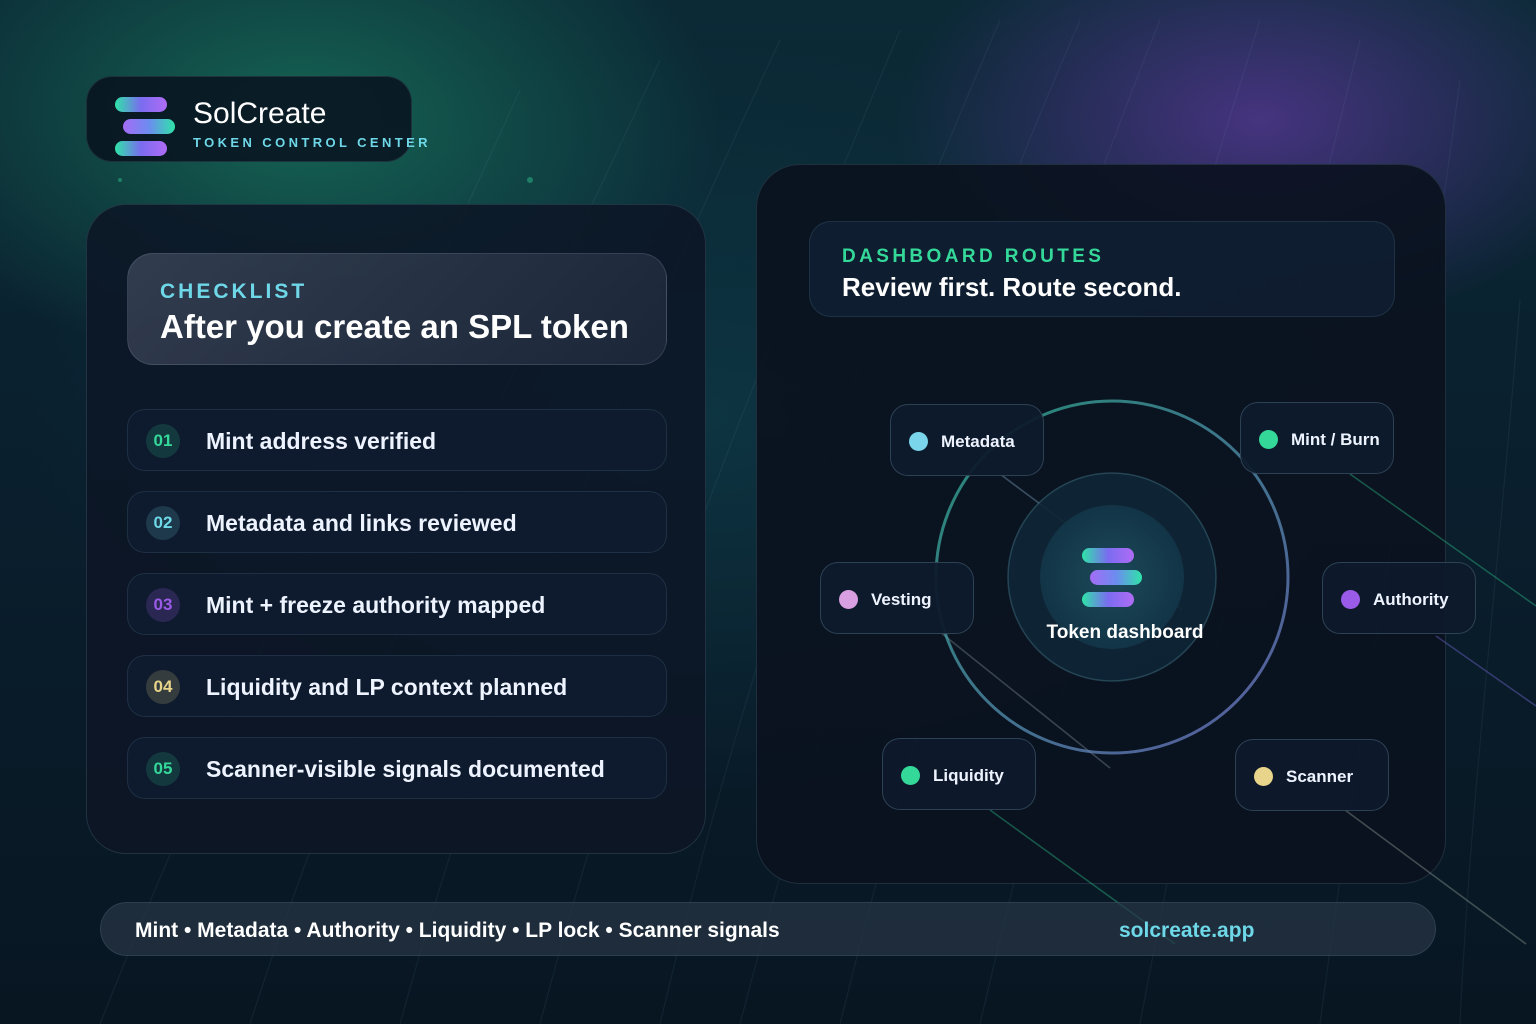 Image resolution: width=1536 pixels, height=1024 pixels. I want to click on checklist-item: 03 Mint + freeze authority mapped, so click(397, 604).